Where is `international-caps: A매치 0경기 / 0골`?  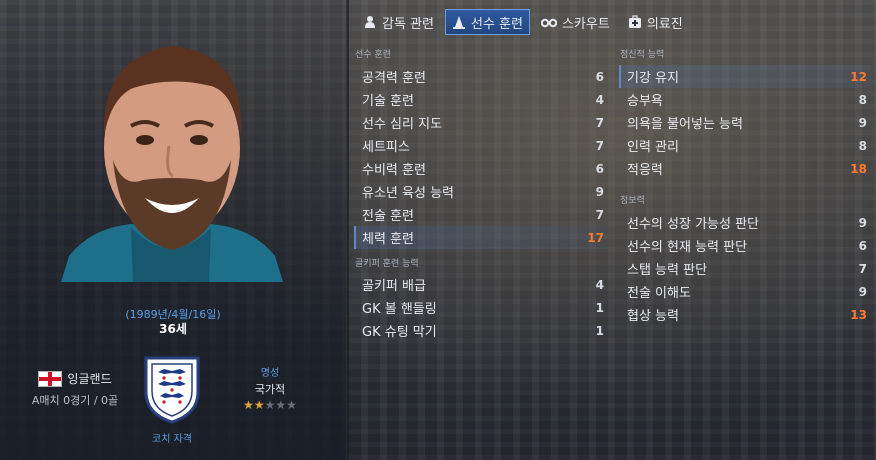 international-caps: A매치 0경기 / 0골 is located at coordinates (75, 400).